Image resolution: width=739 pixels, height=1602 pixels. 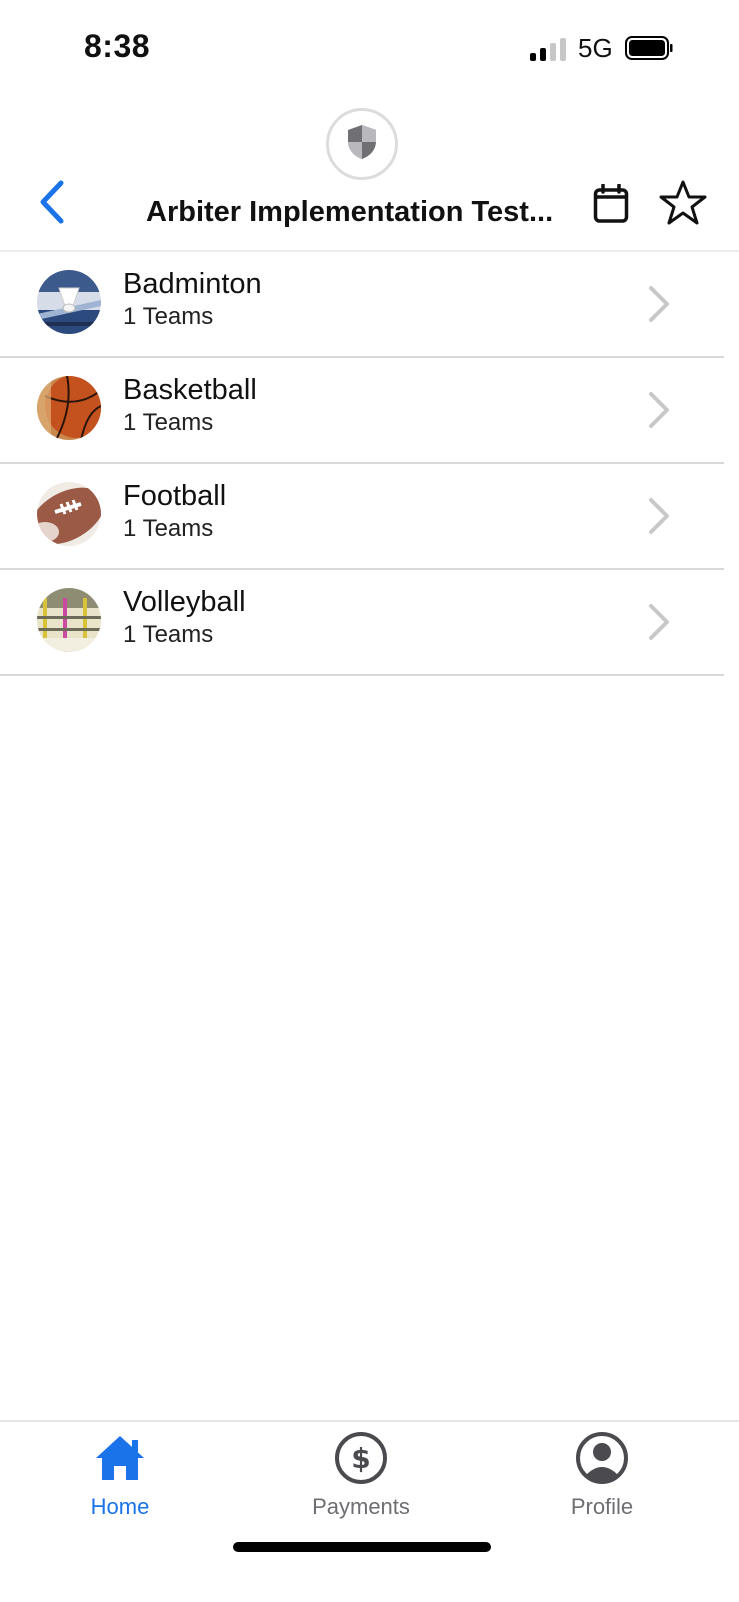 What do you see at coordinates (69, 302) in the screenshot?
I see `badminton-thumbnail` at bounding box center [69, 302].